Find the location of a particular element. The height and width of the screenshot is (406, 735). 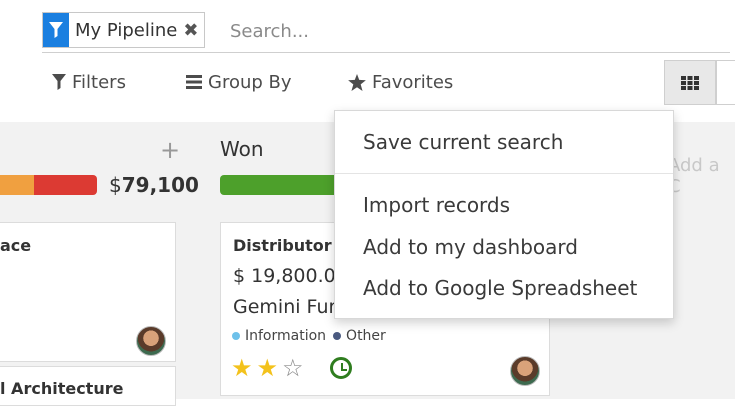

favorites-button: Favorites is located at coordinates (400, 82).